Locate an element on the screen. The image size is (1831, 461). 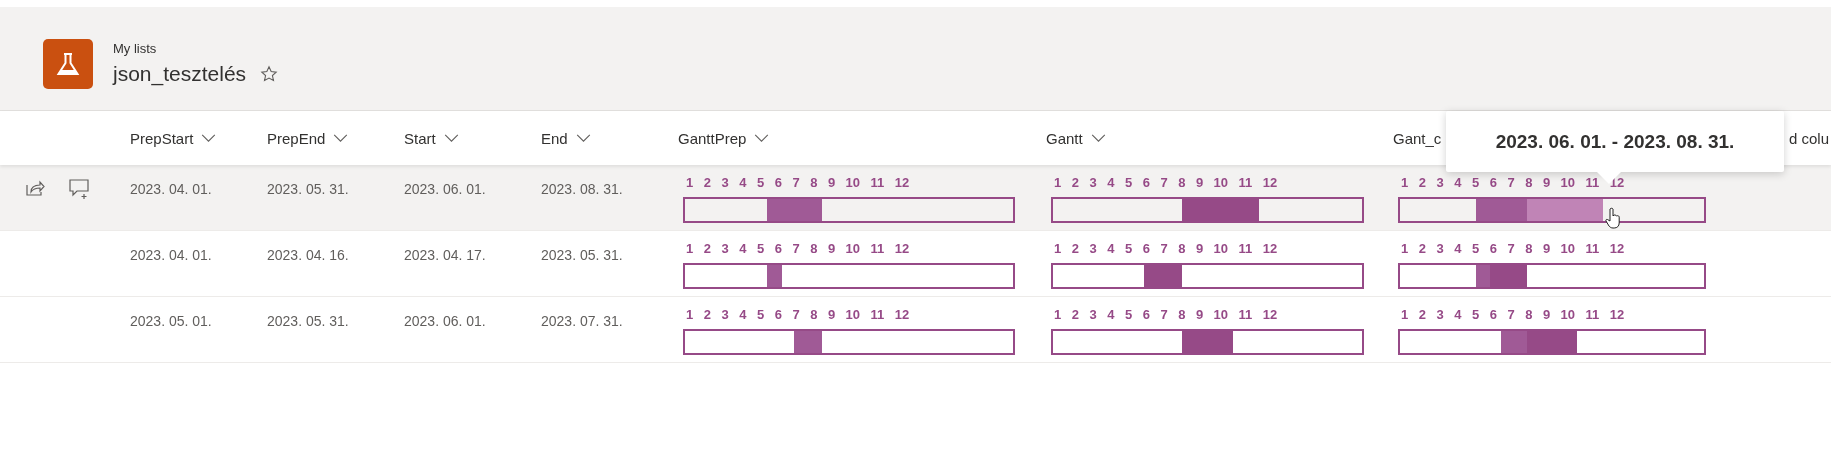
star-icon is located at coordinates (269, 74).